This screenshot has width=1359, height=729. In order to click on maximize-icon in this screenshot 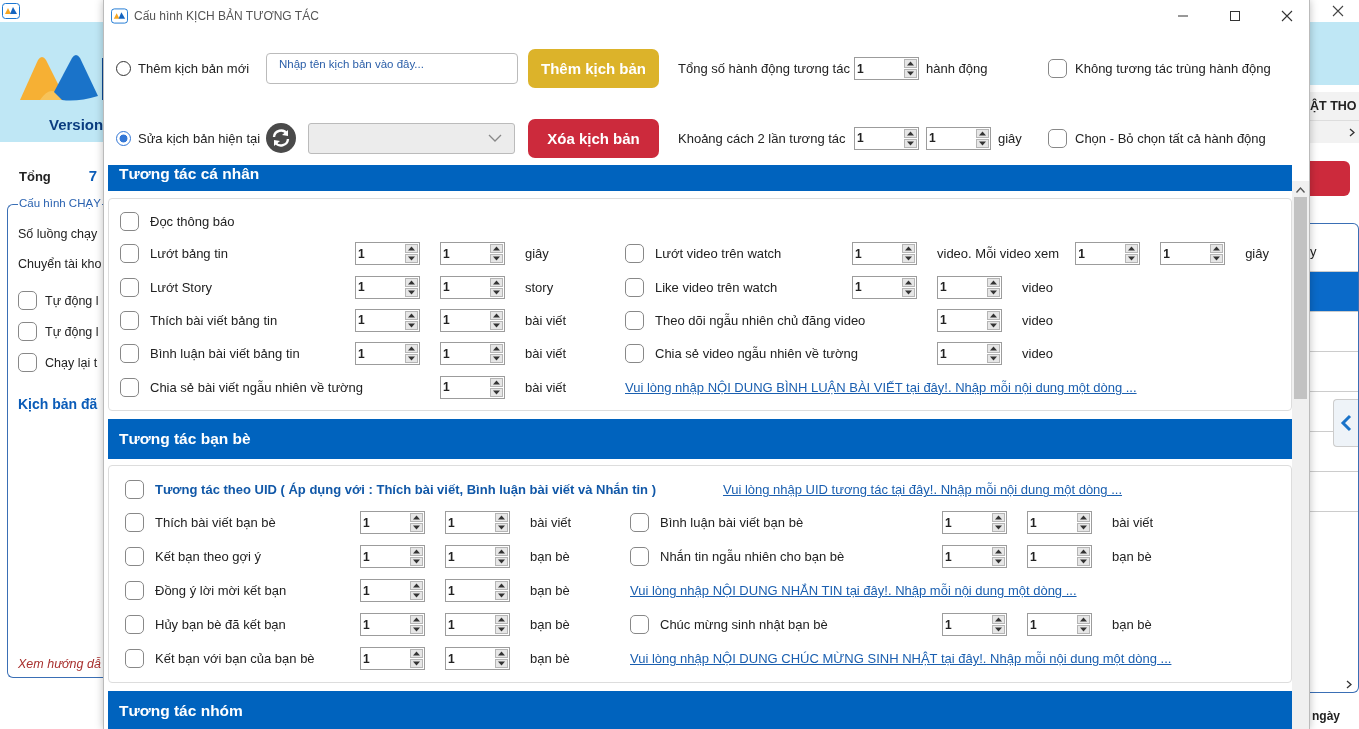, I will do `click(1235, 16)`.